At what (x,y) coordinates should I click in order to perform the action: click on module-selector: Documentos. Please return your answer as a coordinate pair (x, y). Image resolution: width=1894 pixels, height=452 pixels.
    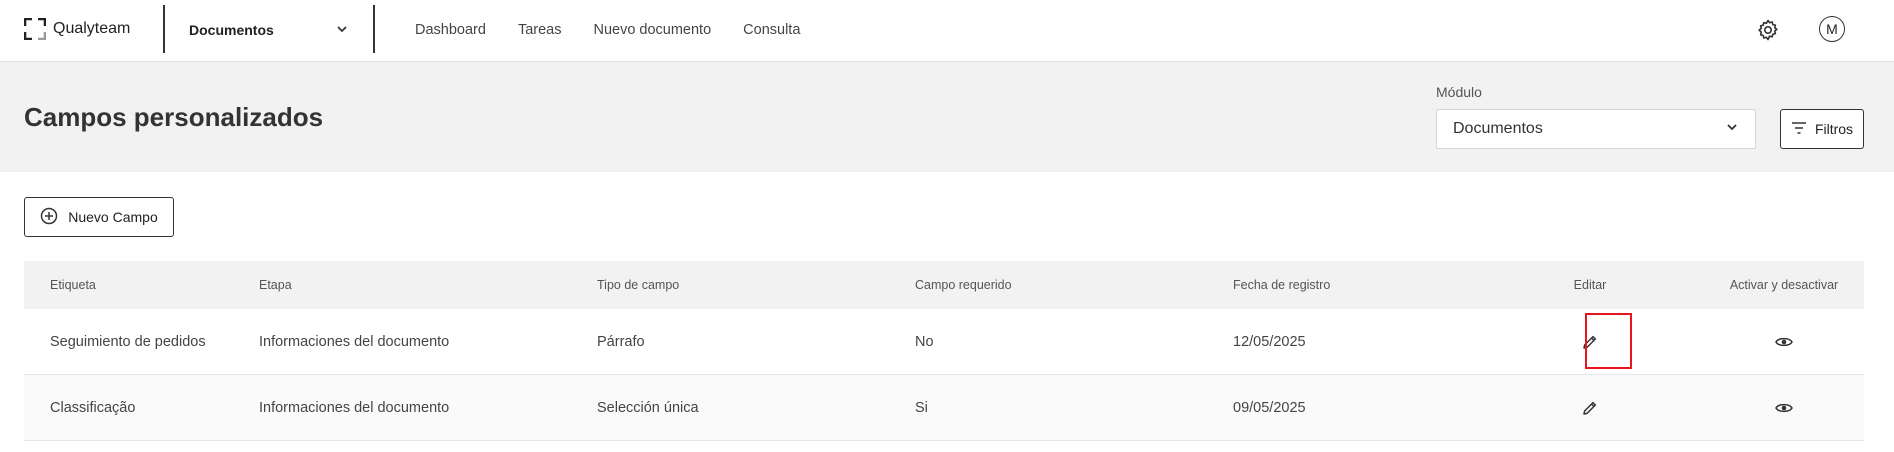
    Looking at the image, I should click on (269, 30).